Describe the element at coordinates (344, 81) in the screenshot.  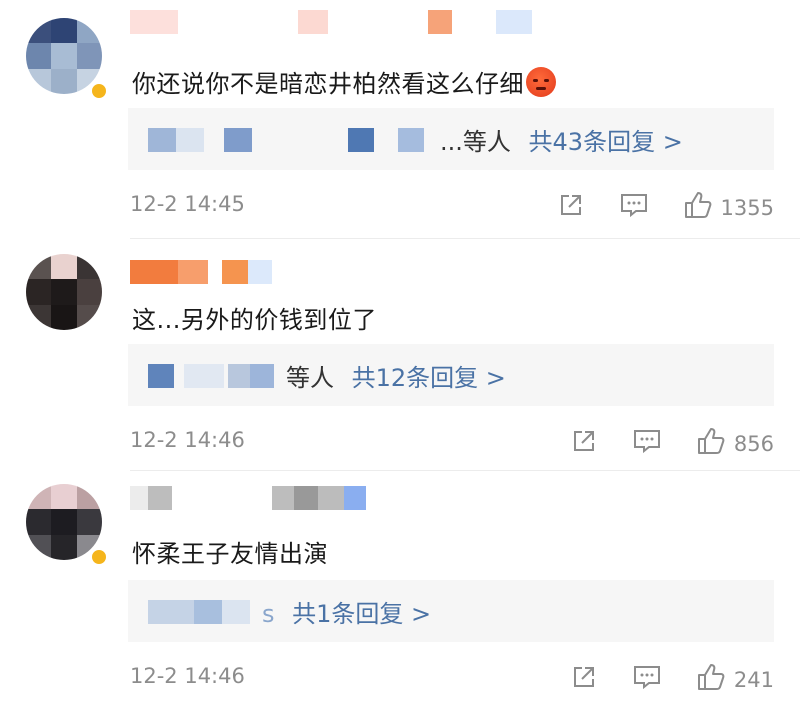
I see `comment-text: 你还说你不是暗恋井柏然看这么仔细` at that location.